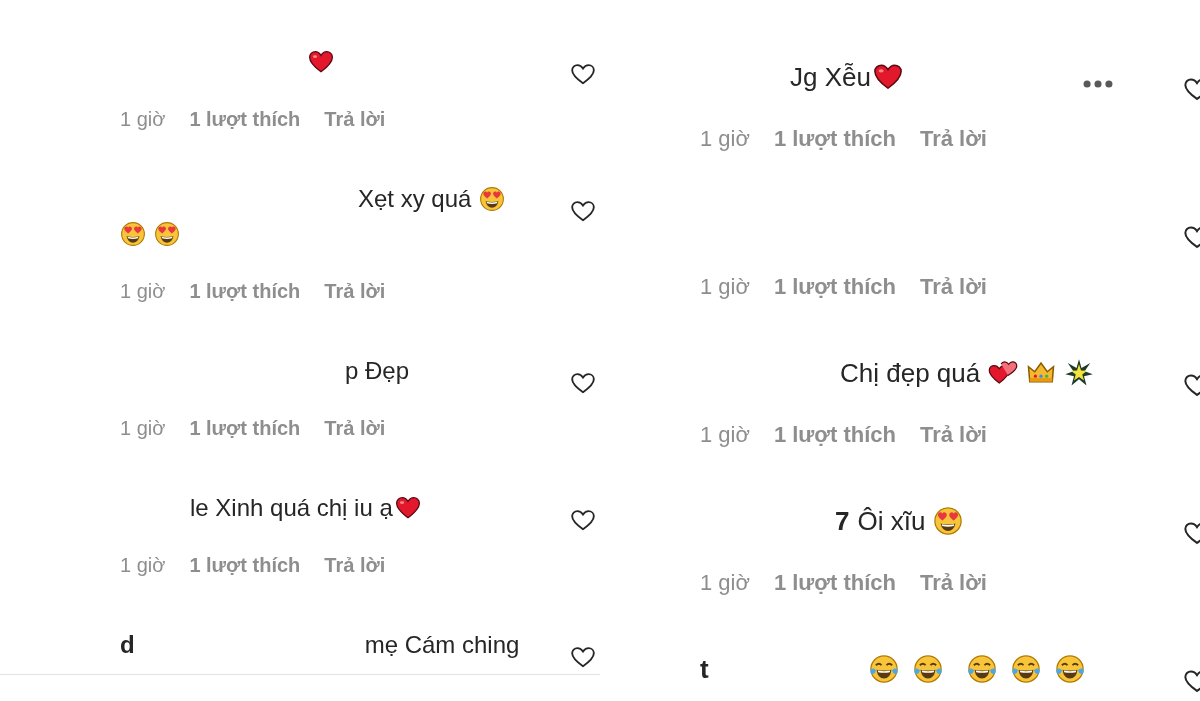 The width and height of the screenshot is (1200, 701). I want to click on comment-text: Ôi xĩu, so click(891, 521).